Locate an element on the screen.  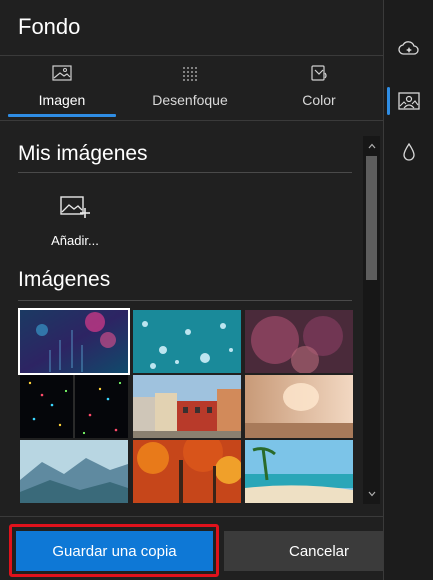
pink-blur-thumbnail is located at coordinates (299, 341).